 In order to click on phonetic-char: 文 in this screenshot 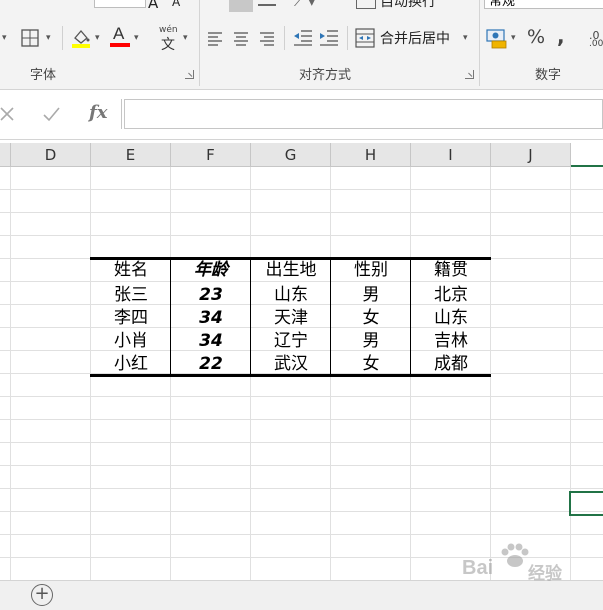, I will do `click(168, 45)`.